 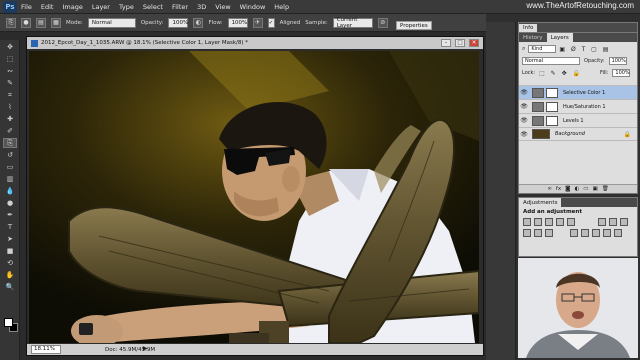 What do you see at coordinates (559, 37) in the screenshot?
I see `tab-layers: Layers` at bounding box center [559, 37].